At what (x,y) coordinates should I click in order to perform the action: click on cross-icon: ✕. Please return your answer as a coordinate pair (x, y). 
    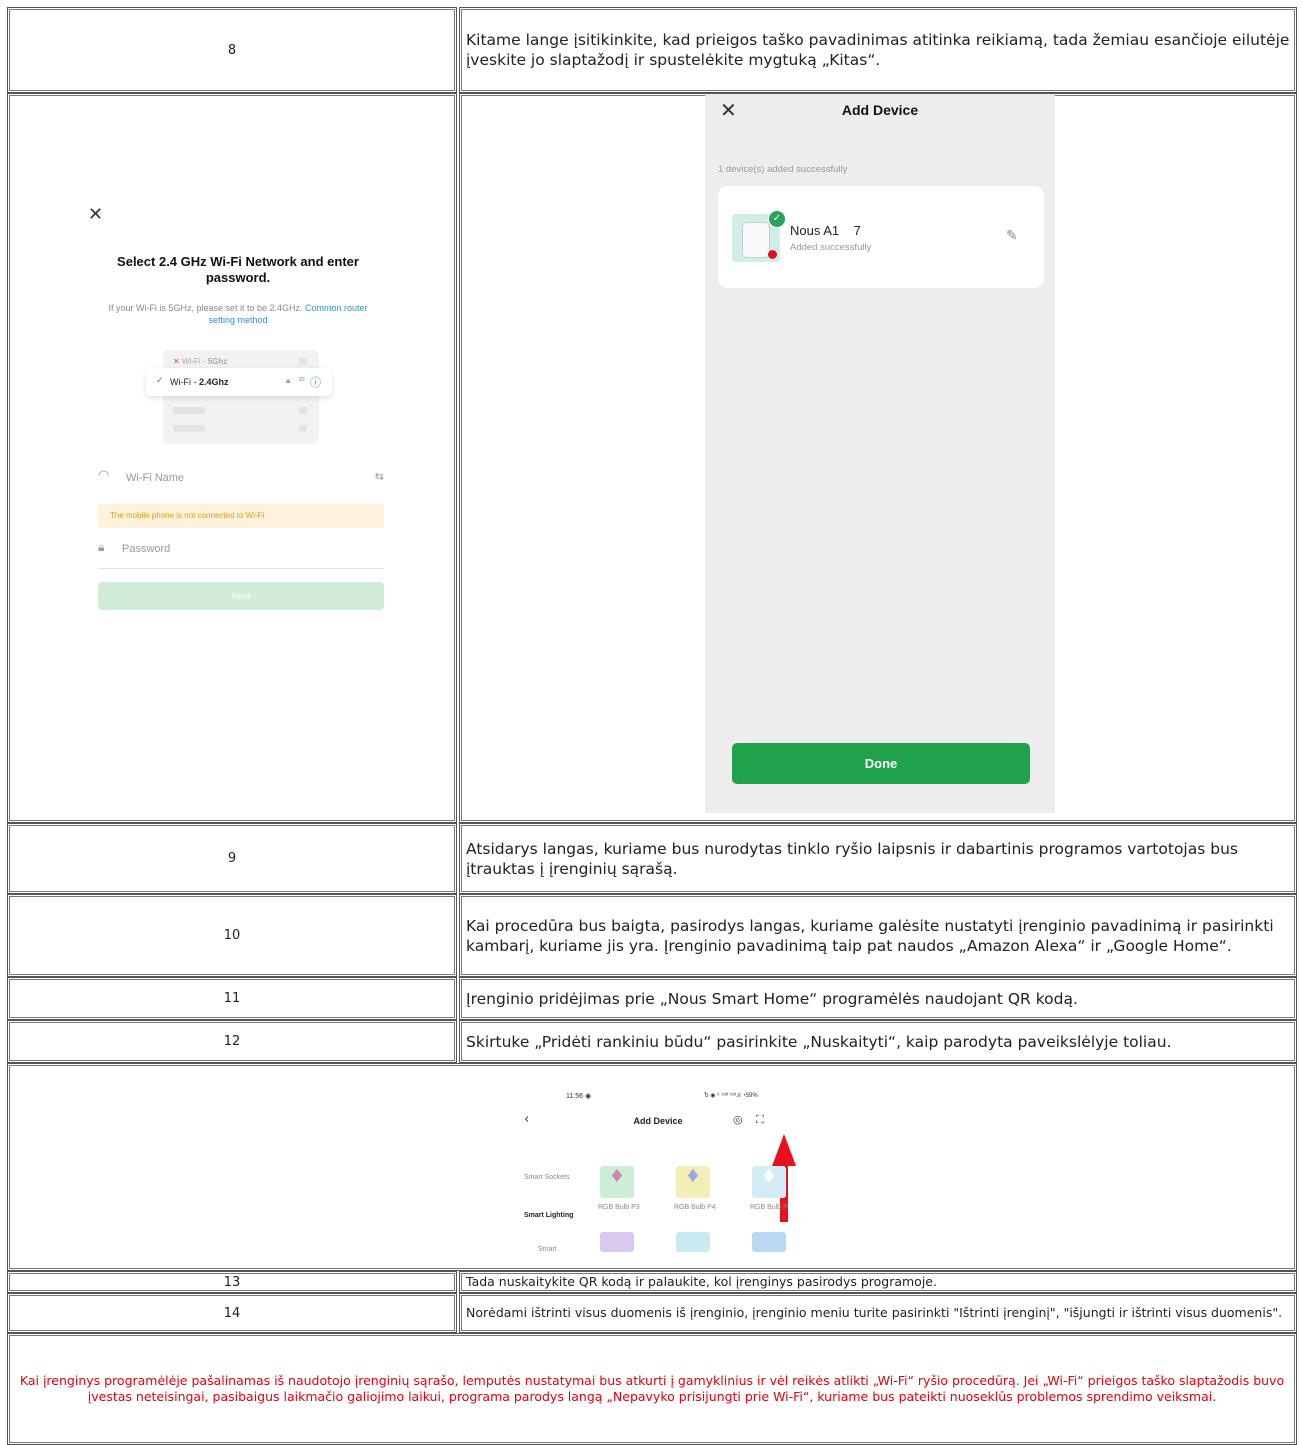
    Looking at the image, I should click on (176, 361).